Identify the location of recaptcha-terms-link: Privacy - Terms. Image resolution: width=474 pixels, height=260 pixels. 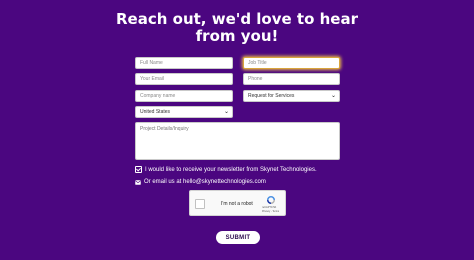
(270, 211).